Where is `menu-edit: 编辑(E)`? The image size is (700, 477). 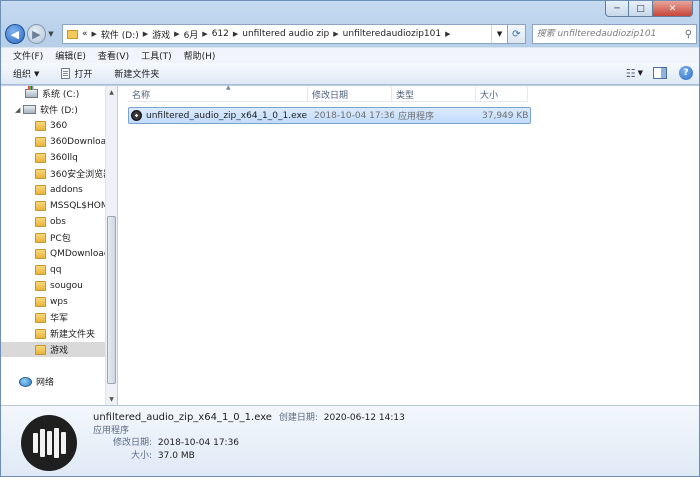
menu-edit: 编辑(E) is located at coordinates (70, 55).